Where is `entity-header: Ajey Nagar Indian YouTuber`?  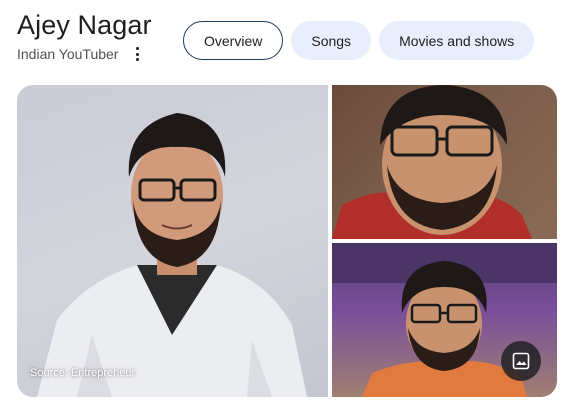 entity-header: Ajey Nagar Indian YouTuber is located at coordinates (84, 35).